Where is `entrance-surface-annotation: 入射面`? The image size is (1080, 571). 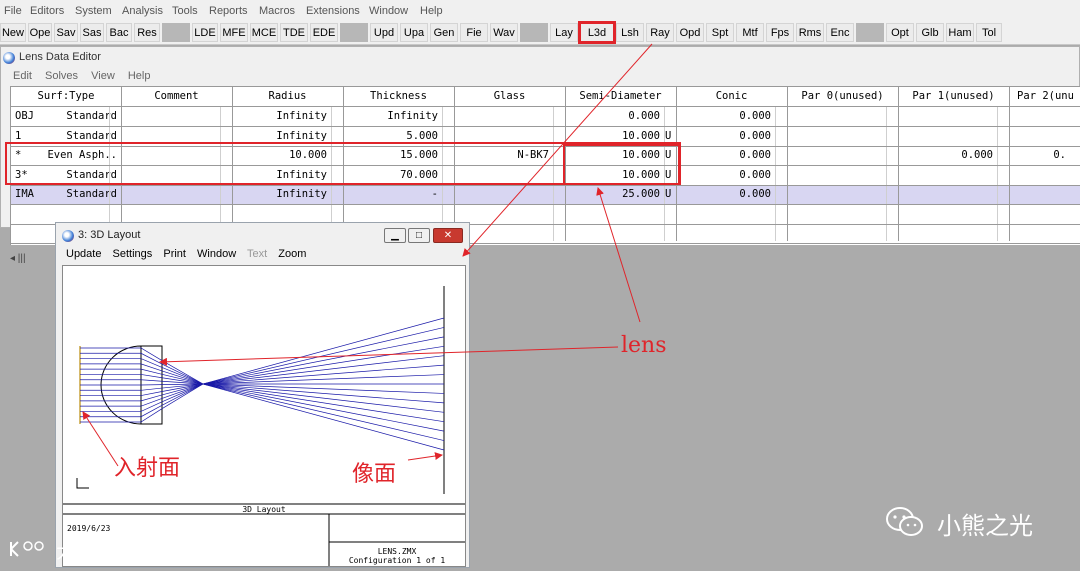
entrance-surface-annotation: 入射面 is located at coordinates (147, 468).